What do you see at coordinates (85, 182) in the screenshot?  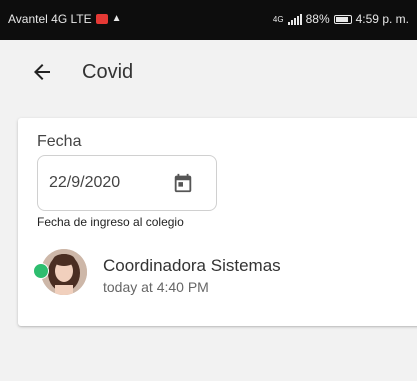 I see `date-value: 22/9/2020` at bounding box center [85, 182].